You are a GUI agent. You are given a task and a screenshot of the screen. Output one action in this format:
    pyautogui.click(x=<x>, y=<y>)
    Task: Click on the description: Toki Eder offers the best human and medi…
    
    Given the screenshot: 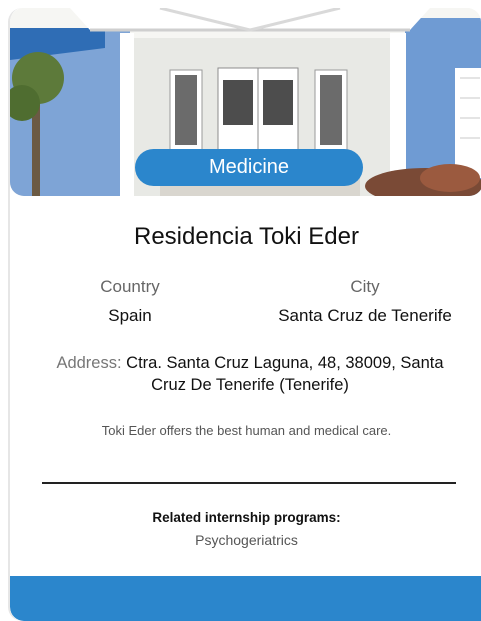 What is the action you would take?
    pyautogui.click(x=246, y=430)
    